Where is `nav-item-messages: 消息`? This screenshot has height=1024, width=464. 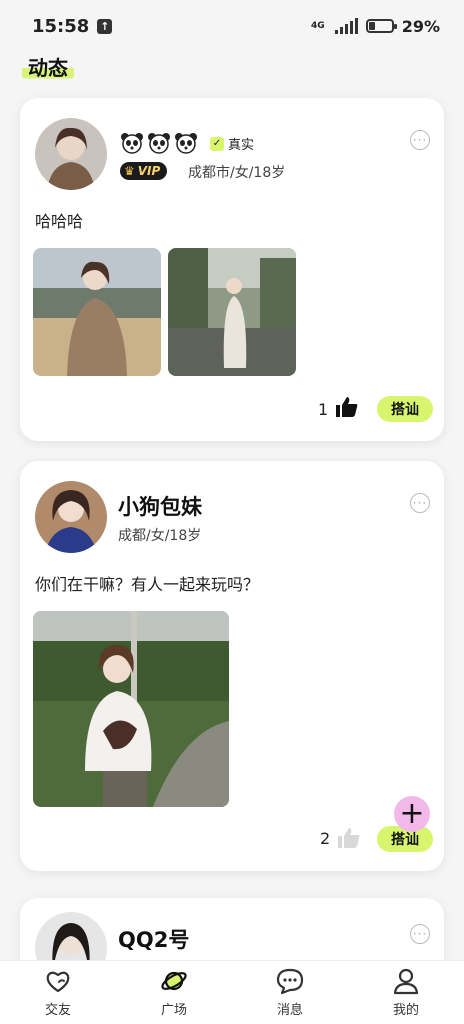
nav-item-messages: 消息 is located at coordinates (290, 992).